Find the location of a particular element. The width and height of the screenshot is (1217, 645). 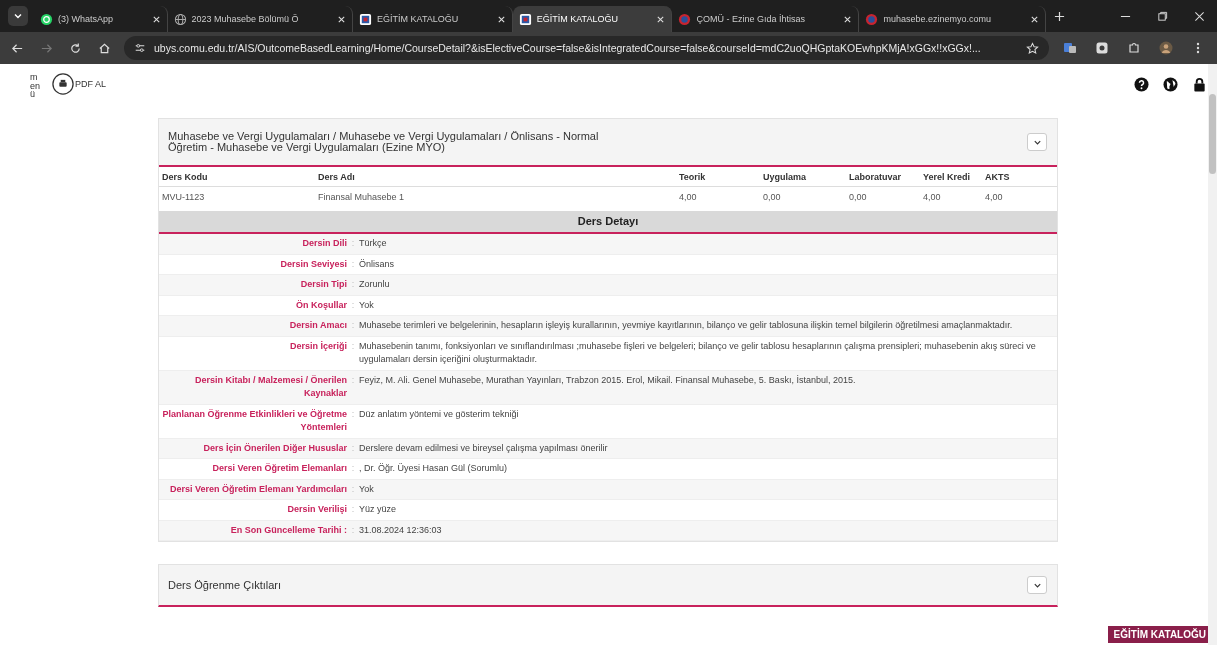

field-label: Dersin Amacı is located at coordinates (317, 325).